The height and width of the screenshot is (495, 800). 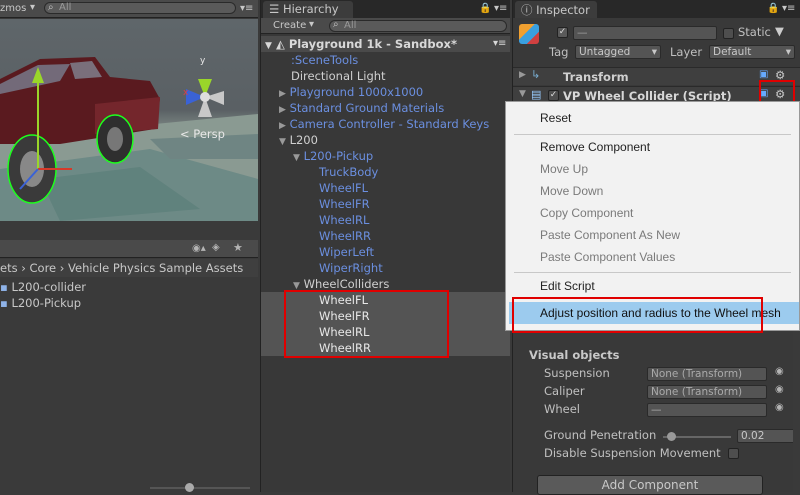 I want to click on transform-label: Transform, so click(x=596, y=77).